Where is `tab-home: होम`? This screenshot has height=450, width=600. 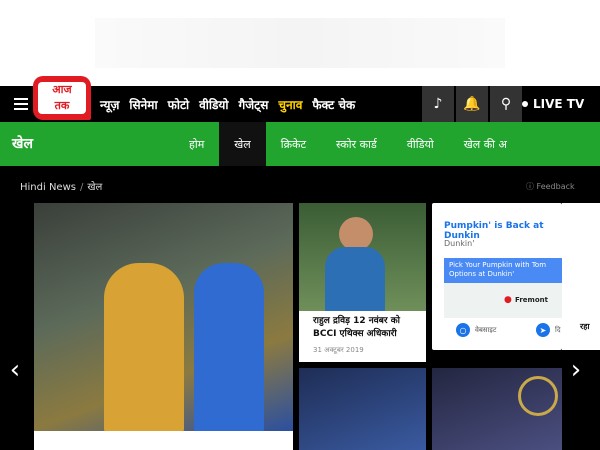 tab-home: होम is located at coordinates (196, 144).